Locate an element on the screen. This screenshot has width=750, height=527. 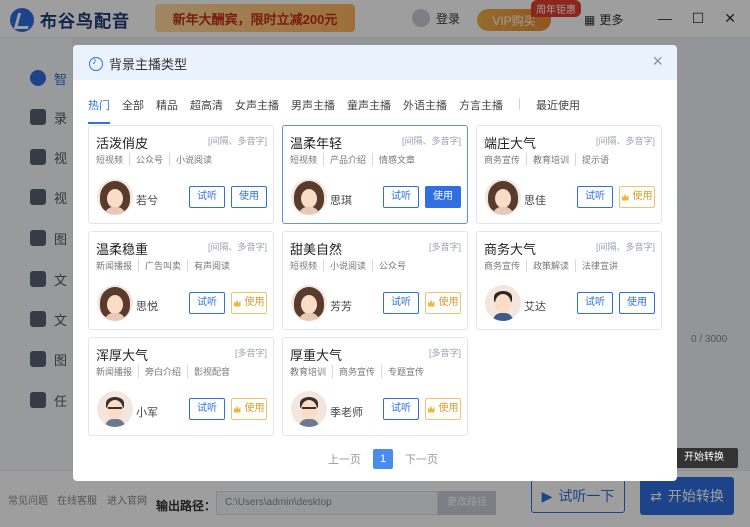
start-tooltip: 开始转换 is located at coordinates (704, 458).